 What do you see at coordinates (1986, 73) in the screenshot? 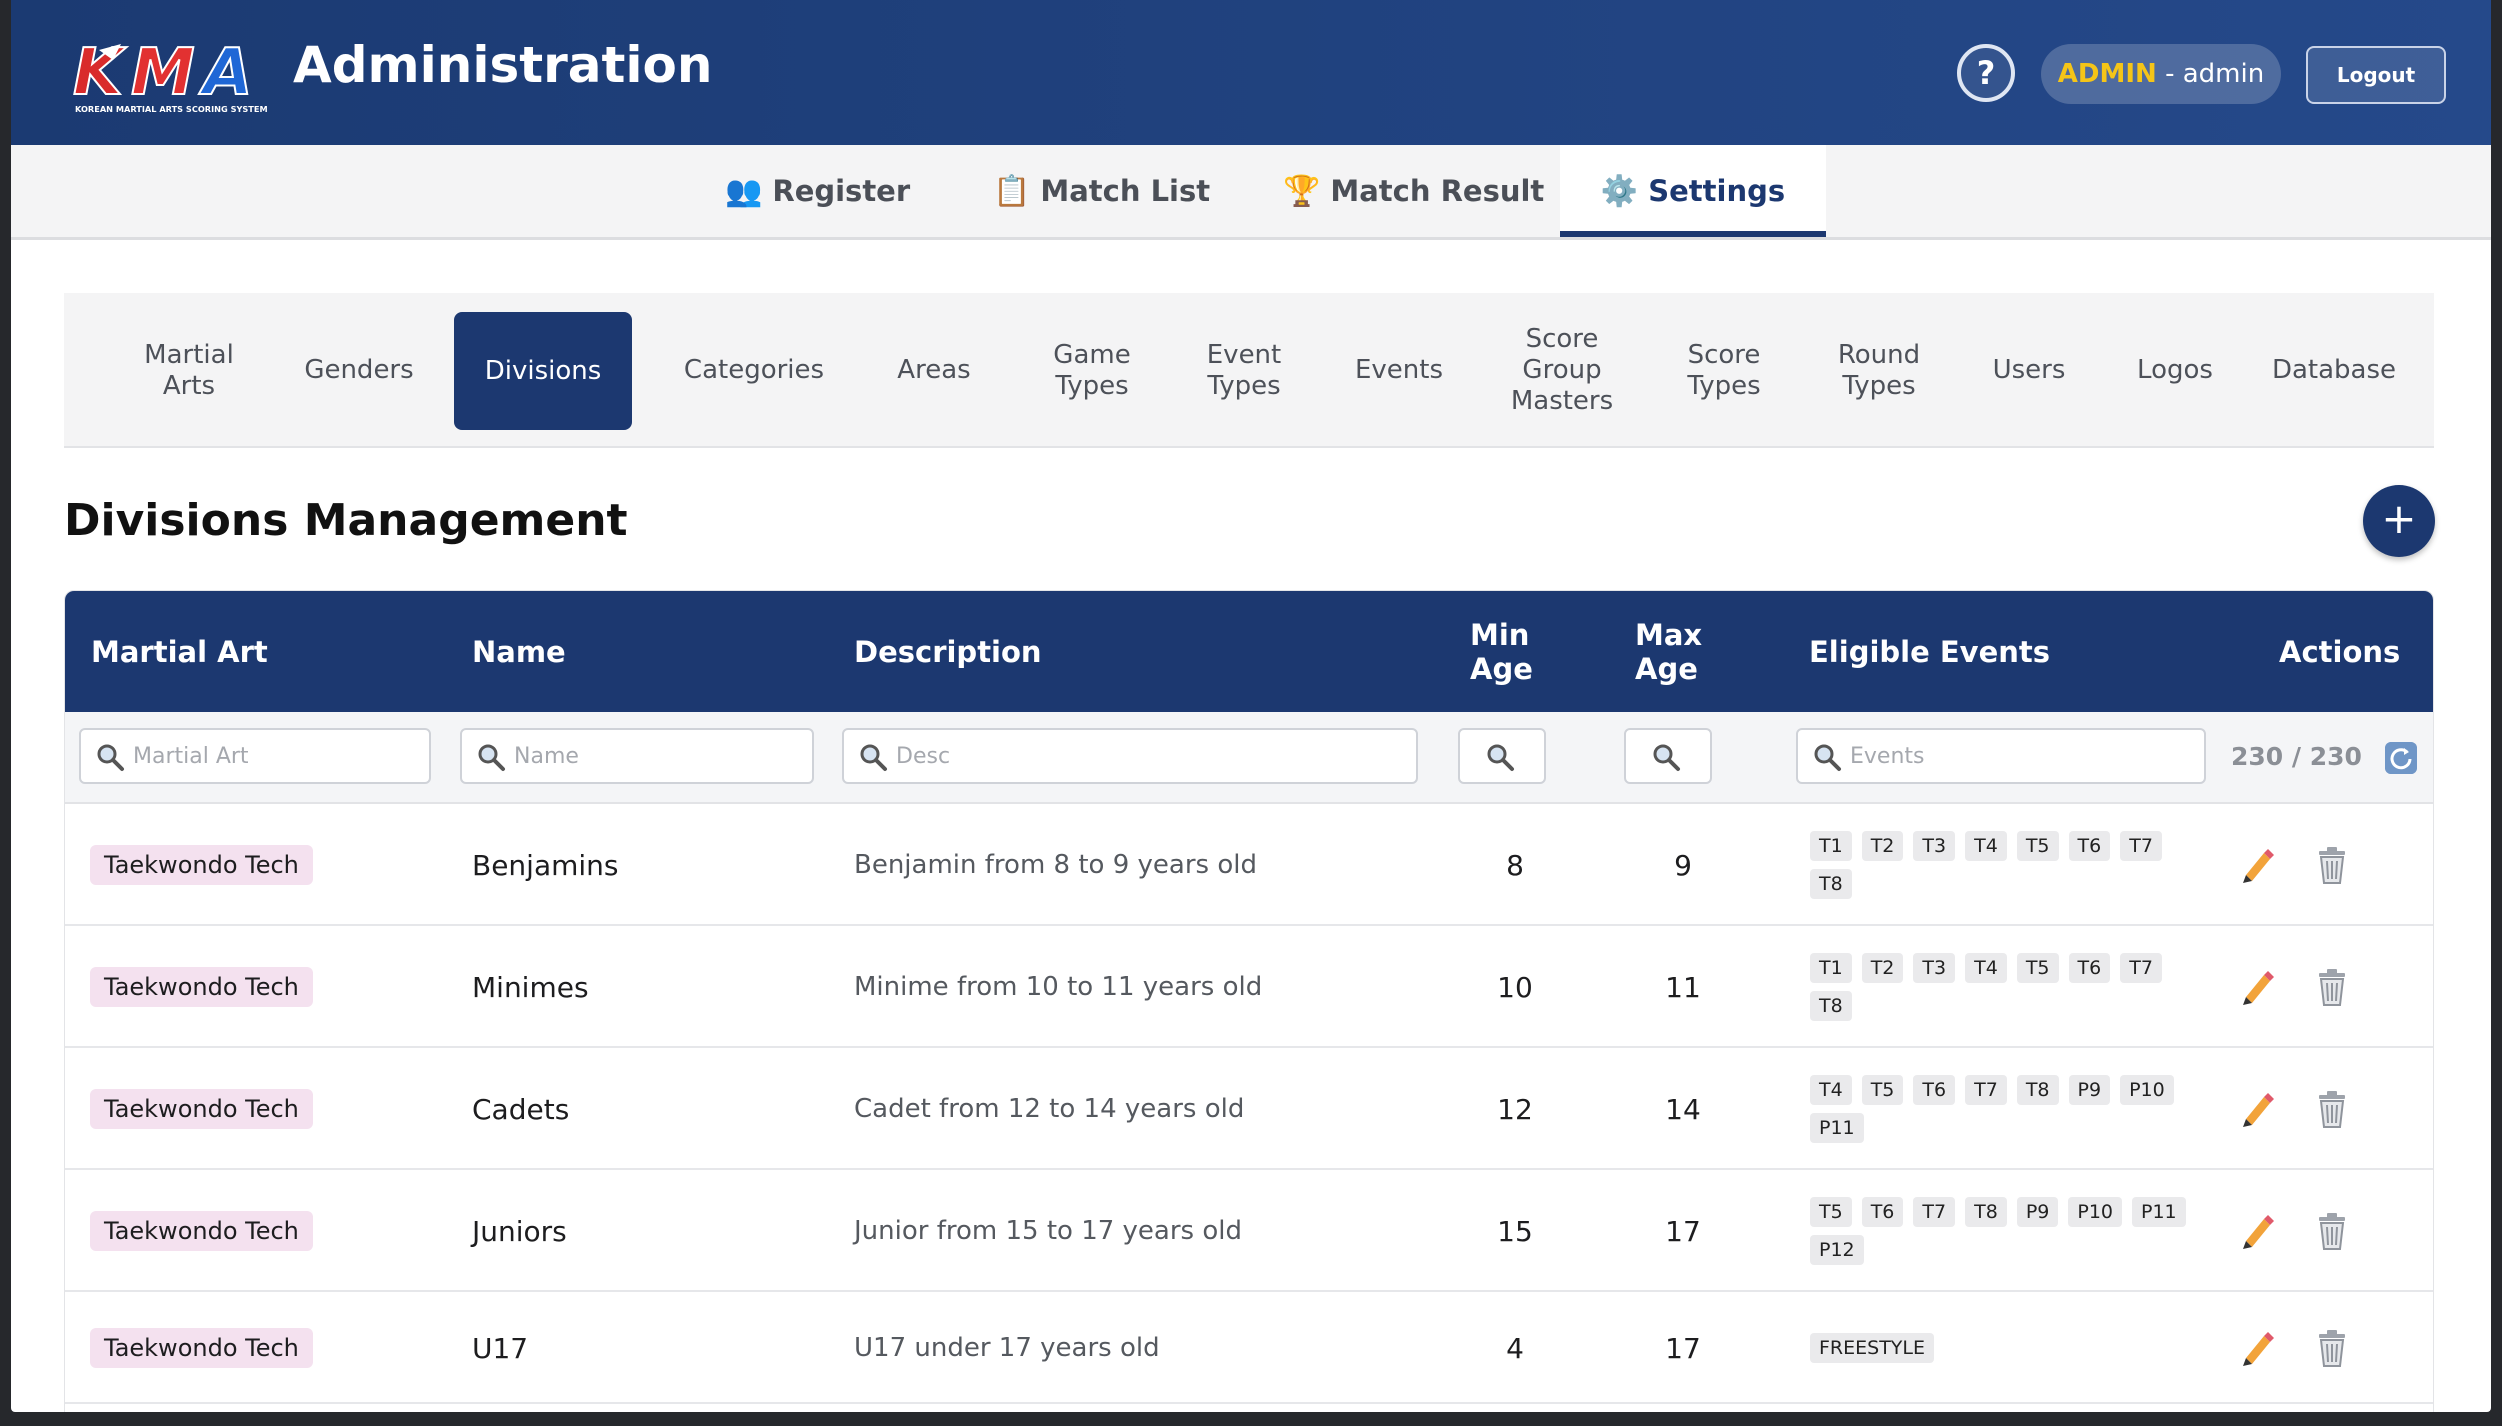
I see `help-button: ?` at bounding box center [1986, 73].